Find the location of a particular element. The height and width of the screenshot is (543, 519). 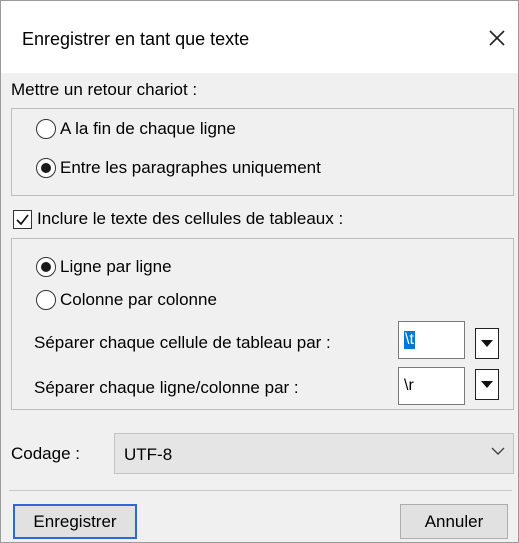

dialog-title: Enregistrer en tant que texte is located at coordinates (136, 39).